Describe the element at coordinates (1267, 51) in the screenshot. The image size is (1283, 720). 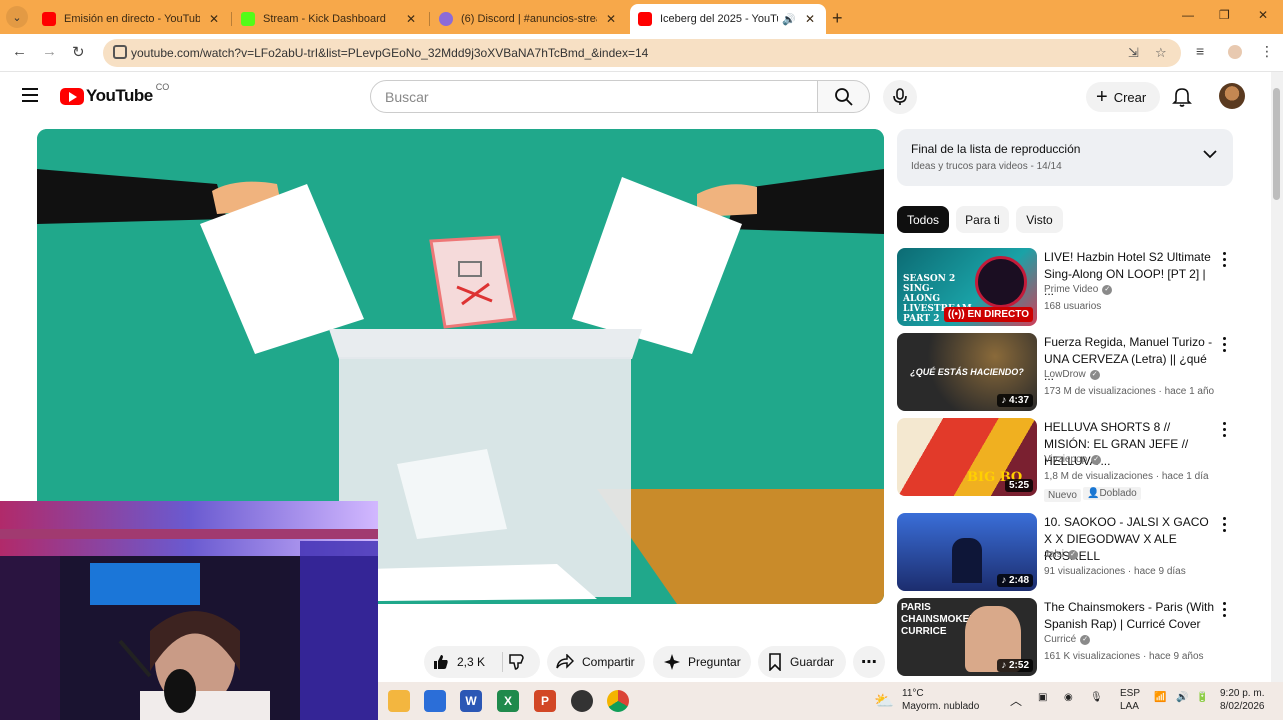
I see `menu-kebab-icon: ⋮` at that location.